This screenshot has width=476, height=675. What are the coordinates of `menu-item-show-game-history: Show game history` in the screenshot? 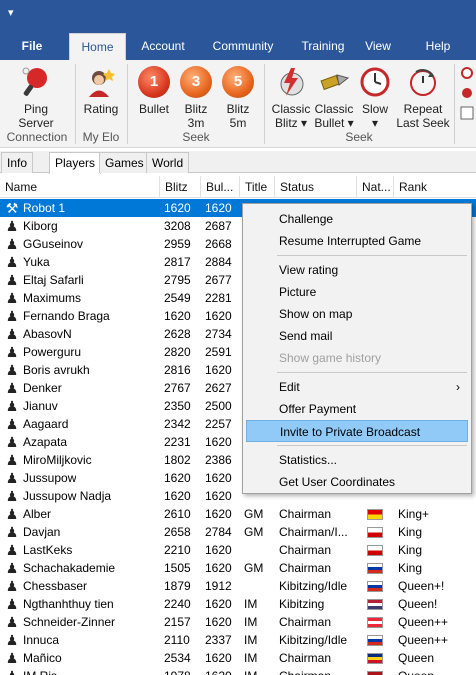 It's located at (357, 358).